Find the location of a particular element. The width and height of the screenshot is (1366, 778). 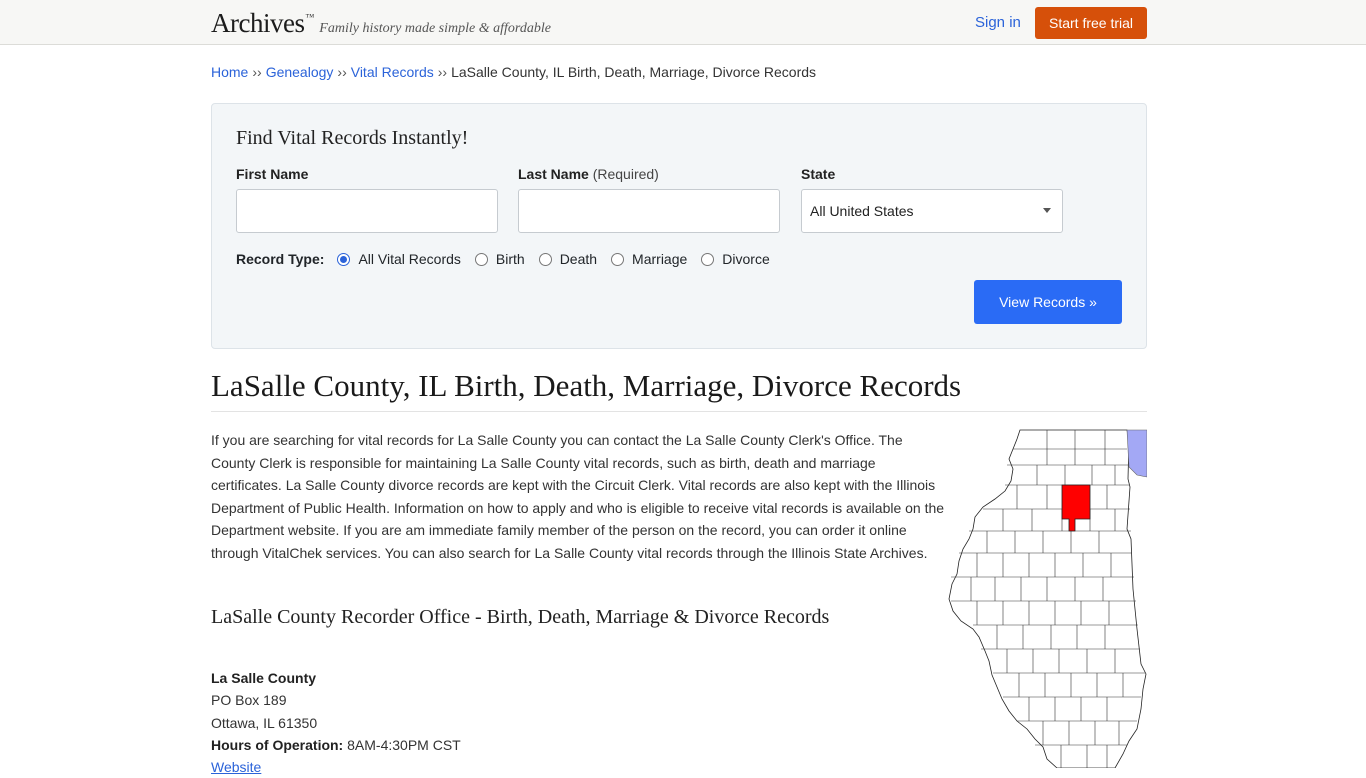

search-panel-title: Find Vital Records Instantly! is located at coordinates (352, 138).